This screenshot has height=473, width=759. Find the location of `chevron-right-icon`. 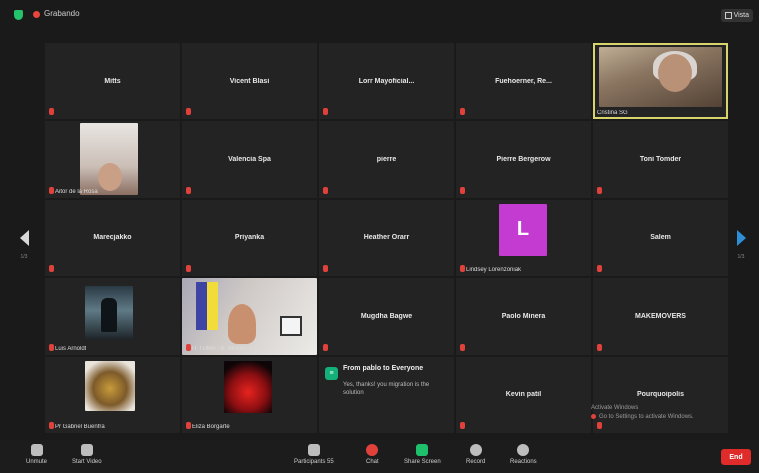

chevron-right-icon is located at coordinates (741, 238).